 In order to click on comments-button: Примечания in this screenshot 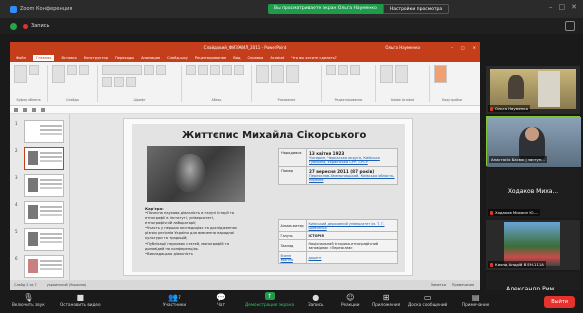, I will do `click(463, 285)`.